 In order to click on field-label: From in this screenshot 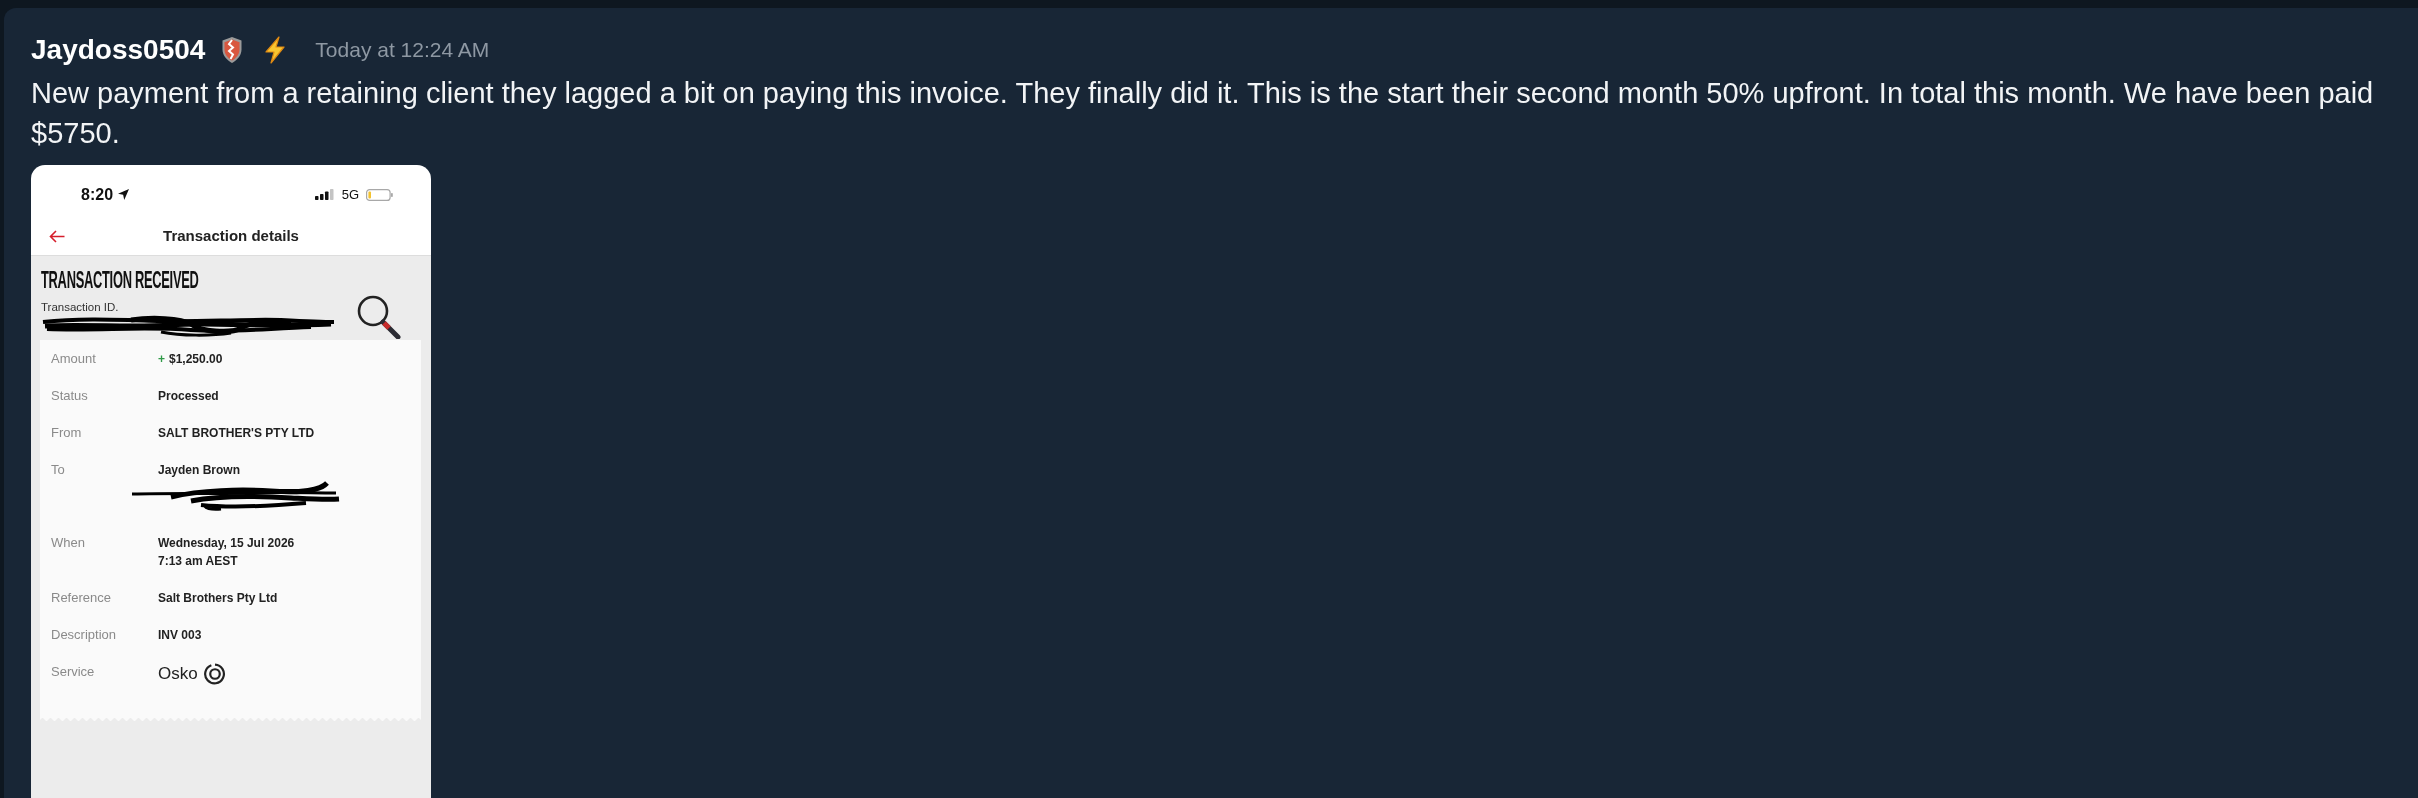, I will do `click(66, 432)`.